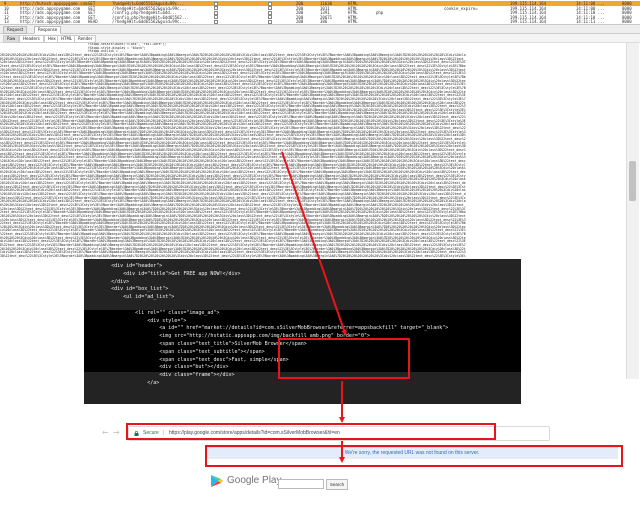 This screenshot has width=640, height=515. Describe the element at coordinates (320, 38) in the screenshot. I see `view-tabs: Raw Headers Hex HTML Render` at that location.